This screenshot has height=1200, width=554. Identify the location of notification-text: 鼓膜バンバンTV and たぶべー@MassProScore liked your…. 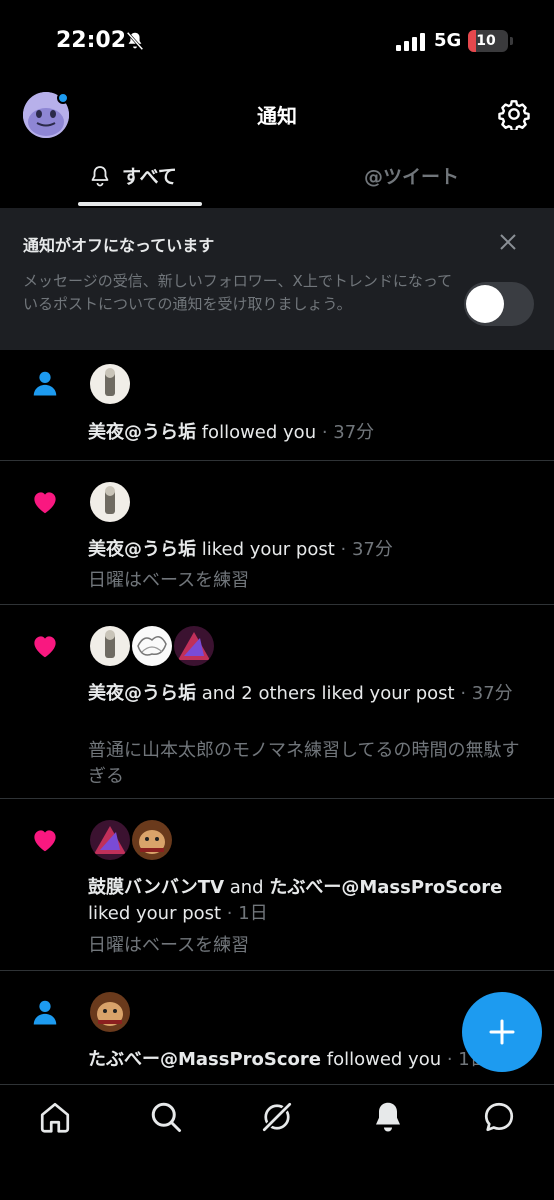
(311, 901).